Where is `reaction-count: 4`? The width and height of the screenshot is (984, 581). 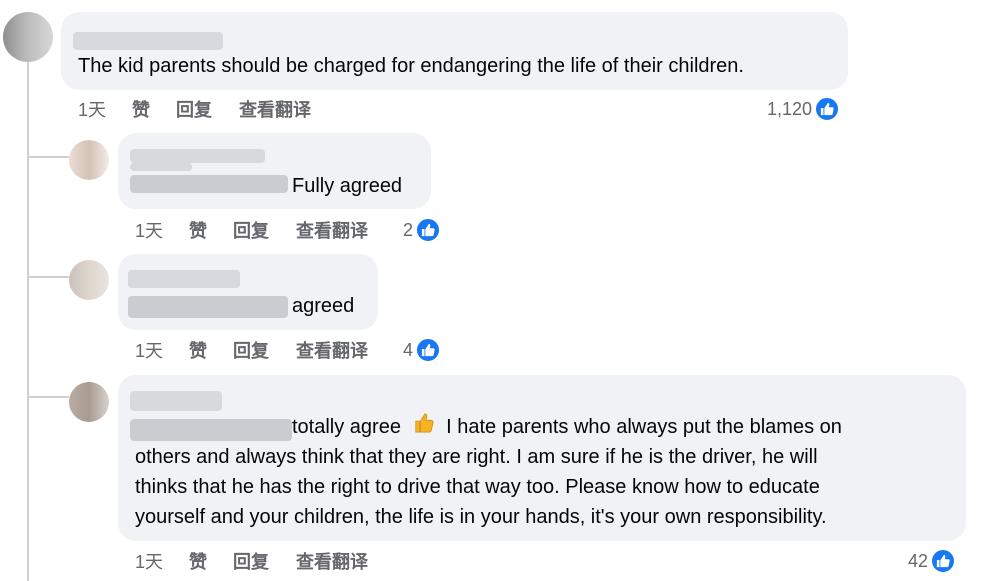
reaction-count: 4 is located at coordinates (422, 350).